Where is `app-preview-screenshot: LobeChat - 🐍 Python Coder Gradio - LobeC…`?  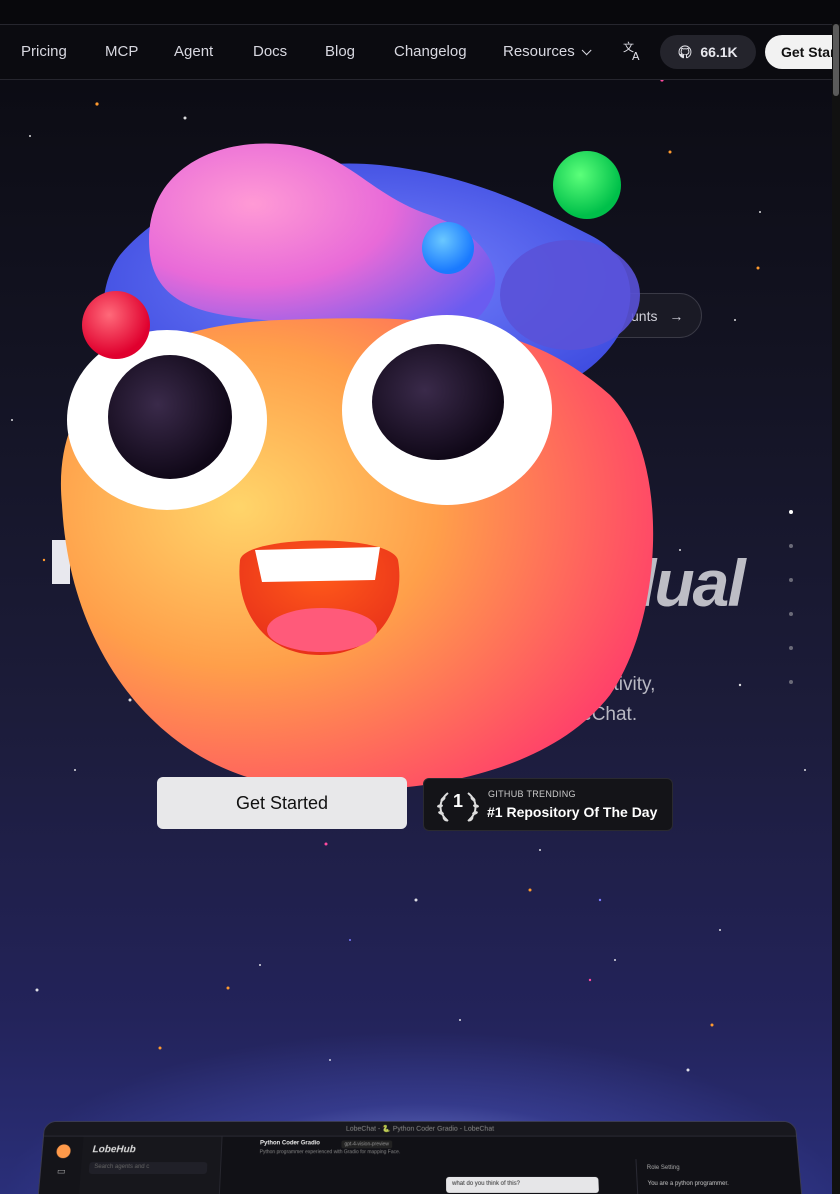
app-preview-screenshot: LobeChat - 🐍 Python Coder Gradio - LobeC… is located at coordinates (420, 1157).